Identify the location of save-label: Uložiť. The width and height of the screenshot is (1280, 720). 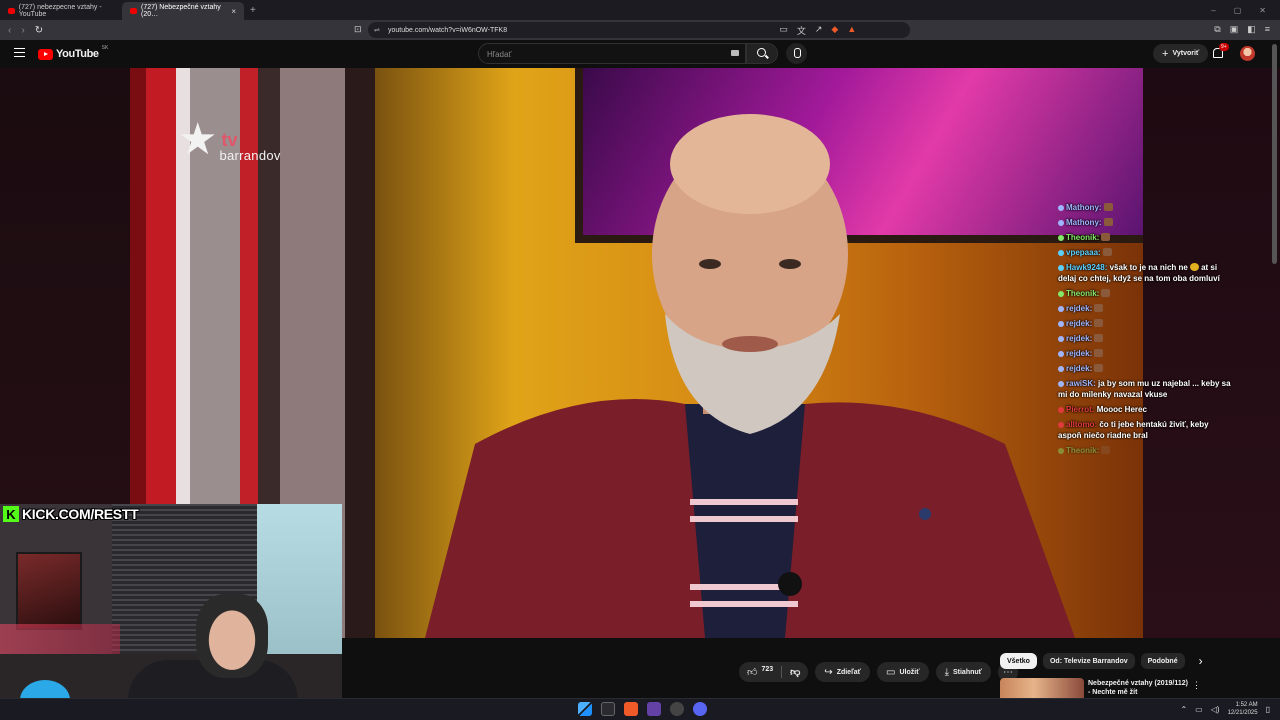
(909, 672).